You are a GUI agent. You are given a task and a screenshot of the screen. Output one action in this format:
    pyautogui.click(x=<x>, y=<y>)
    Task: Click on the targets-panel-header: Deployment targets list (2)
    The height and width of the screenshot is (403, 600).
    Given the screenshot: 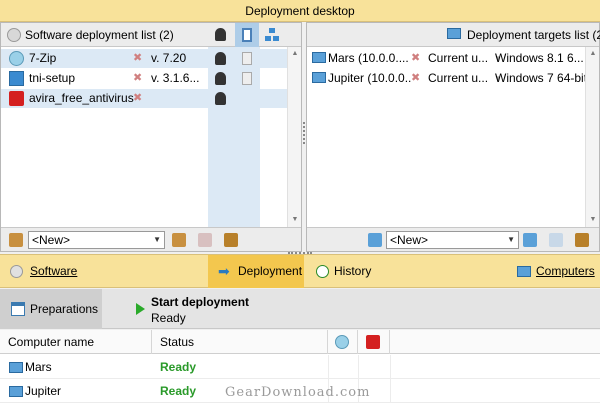 What is the action you would take?
    pyautogui.click(x=453, y=35)
    